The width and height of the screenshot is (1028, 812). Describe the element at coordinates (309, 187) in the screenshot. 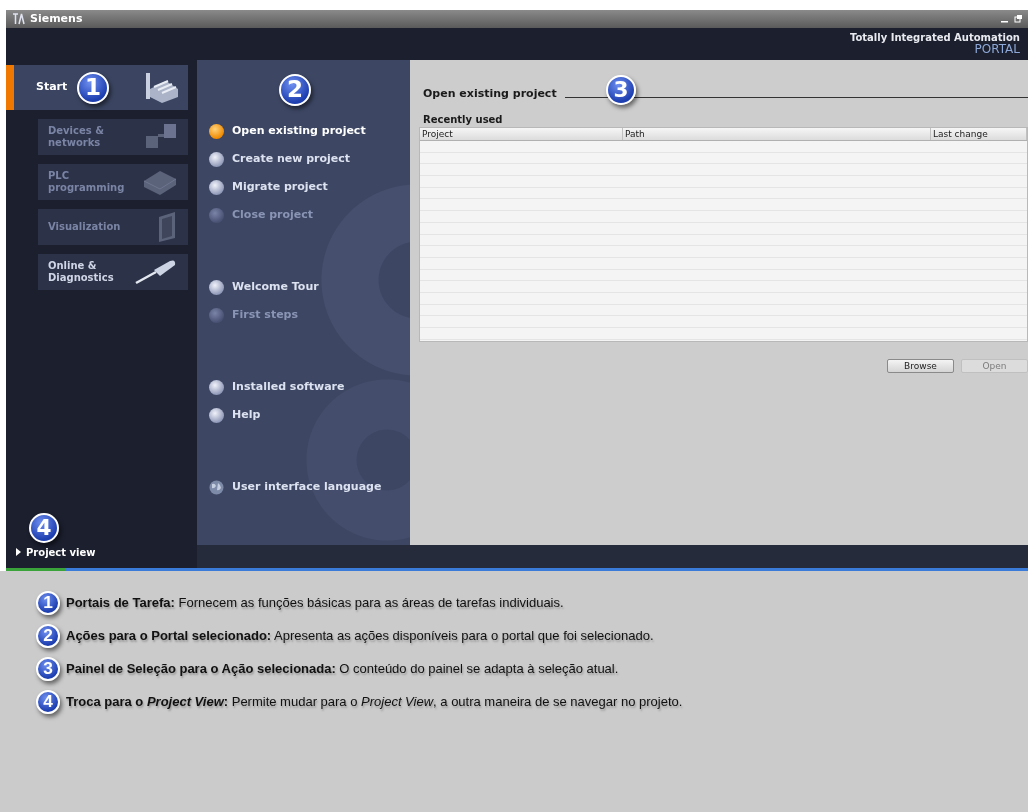

I see `action-link: Migrate project` at that location.